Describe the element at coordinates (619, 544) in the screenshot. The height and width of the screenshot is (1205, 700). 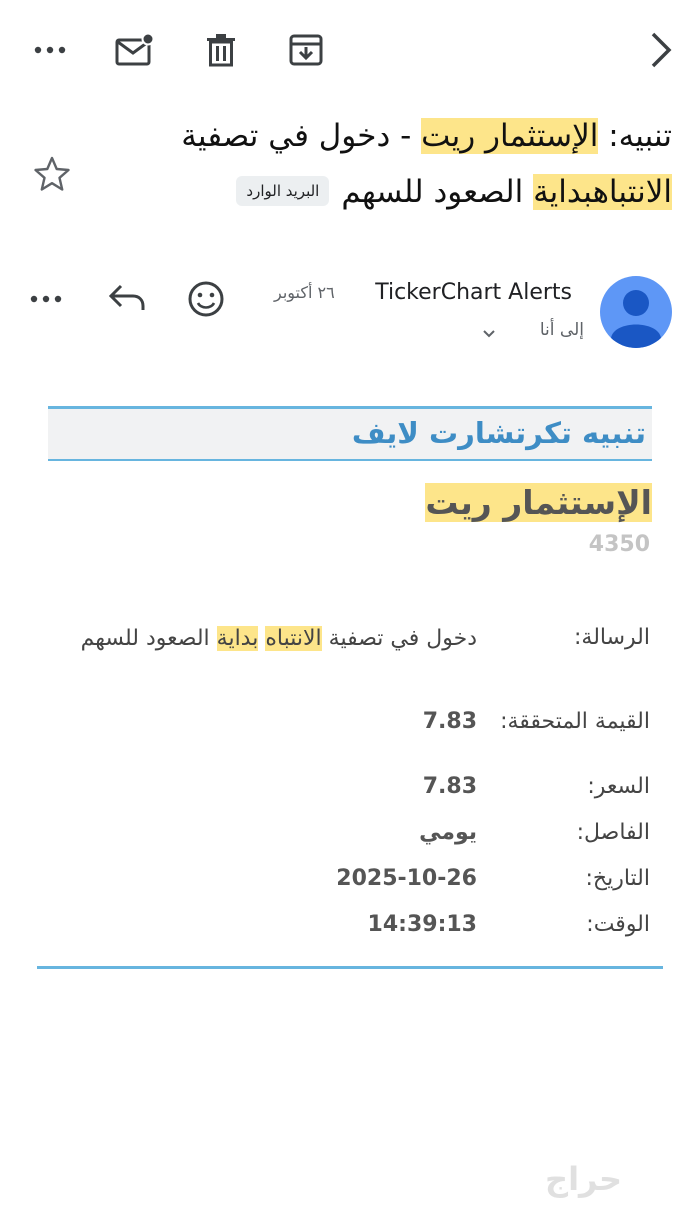
I see `stock-code: 4350` at that location.